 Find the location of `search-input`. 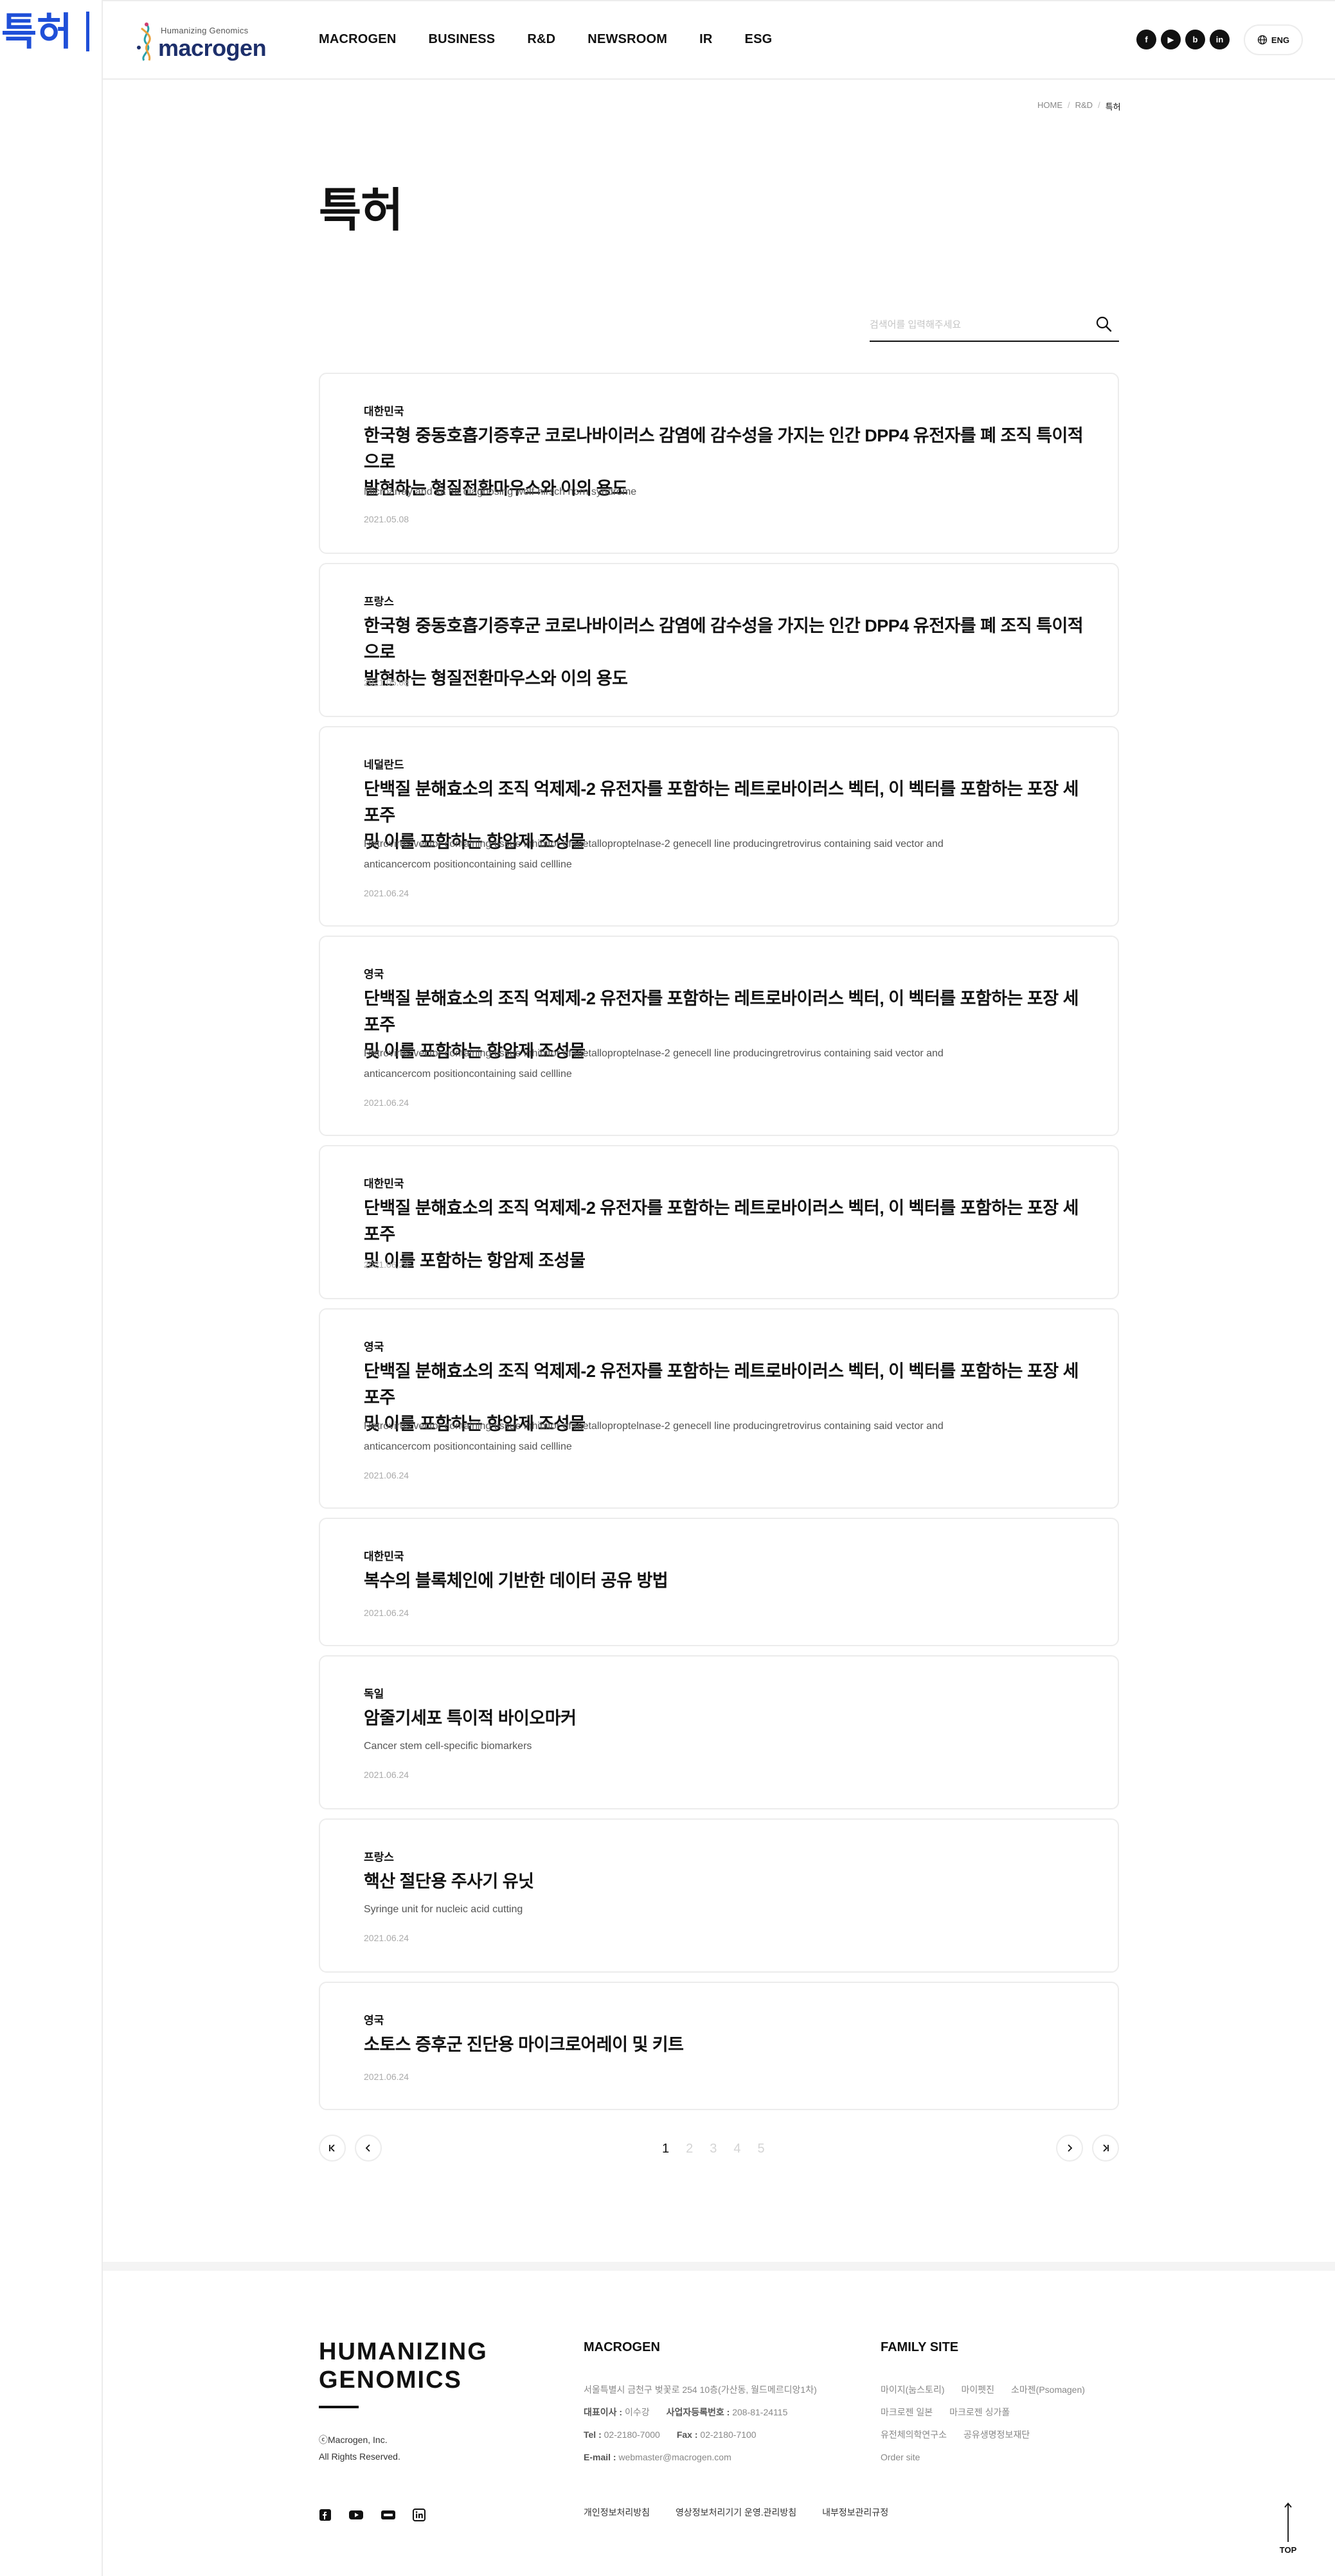

search-input is located at coordinates (972, 325).